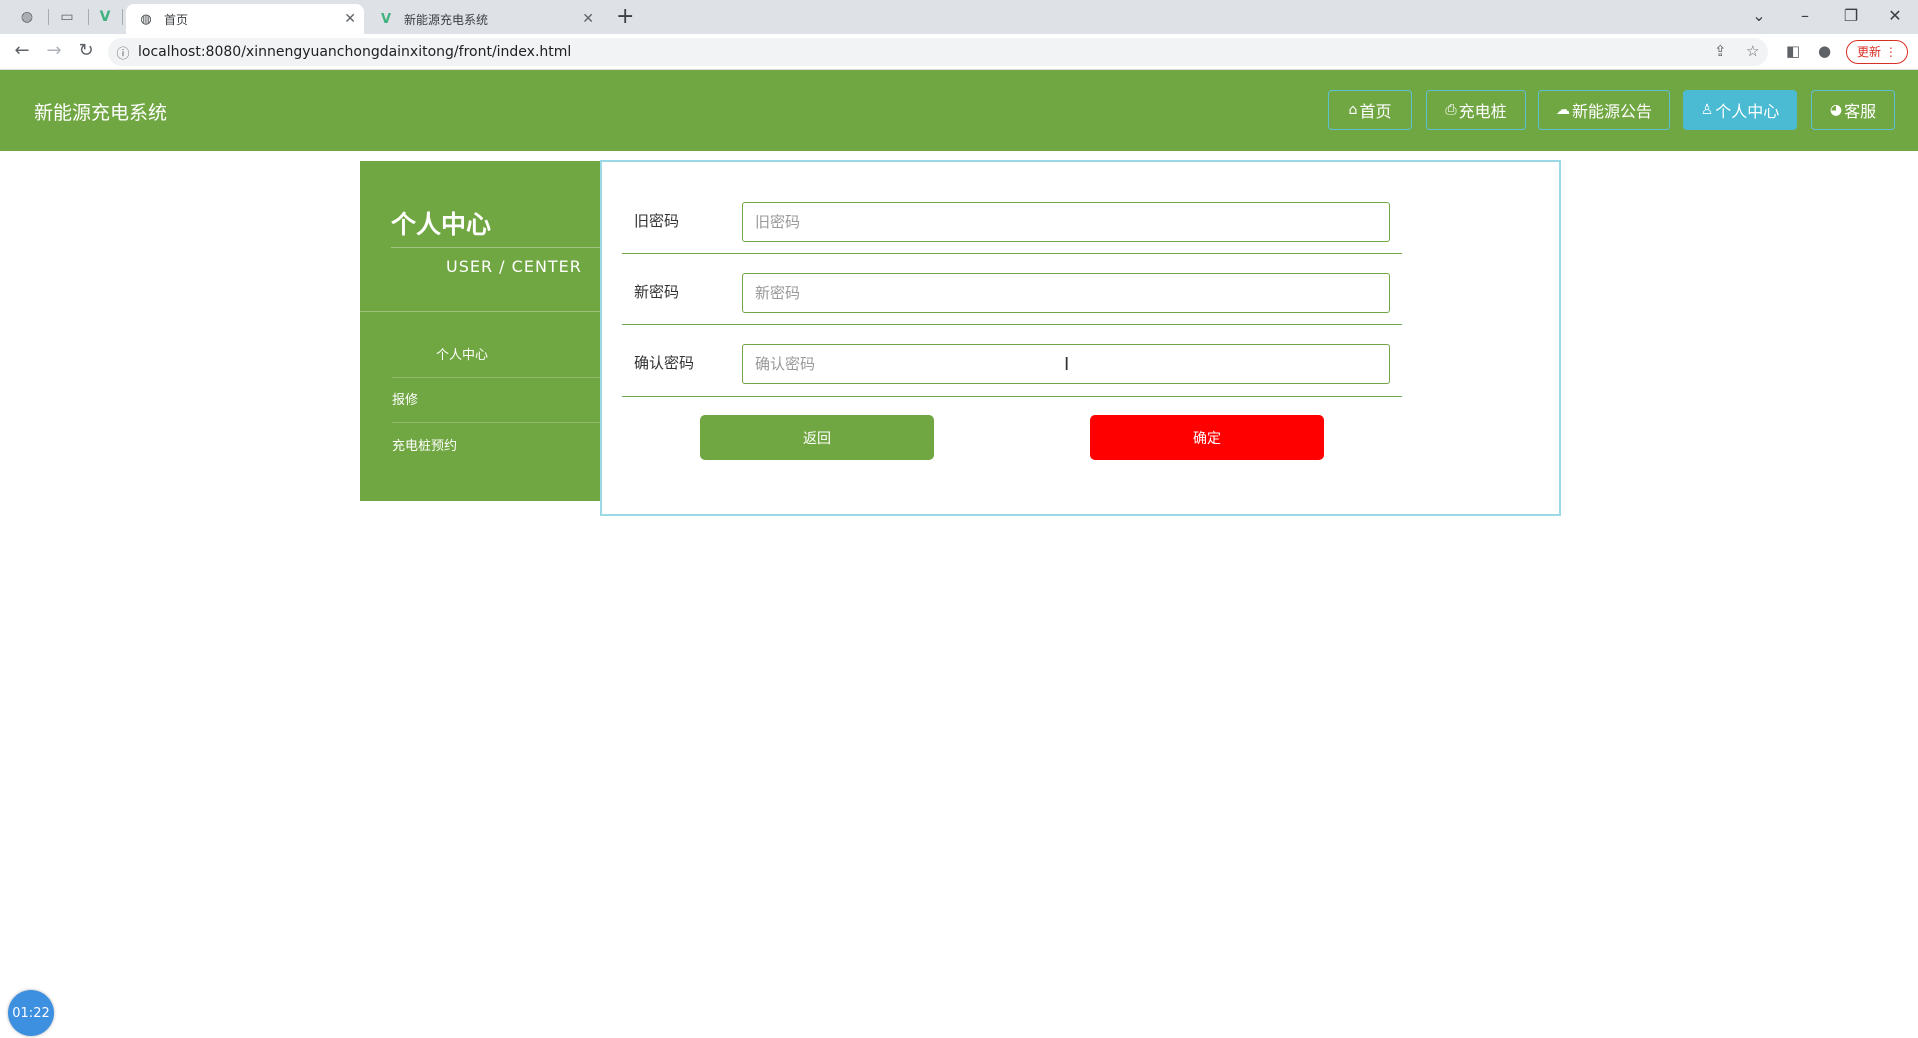 This screenshot has width=1918, height=1038. Describe the element at coordinates (1759, 16) in the screenshot. I see `tab-search-chevron-icon: ⌄` at that location.